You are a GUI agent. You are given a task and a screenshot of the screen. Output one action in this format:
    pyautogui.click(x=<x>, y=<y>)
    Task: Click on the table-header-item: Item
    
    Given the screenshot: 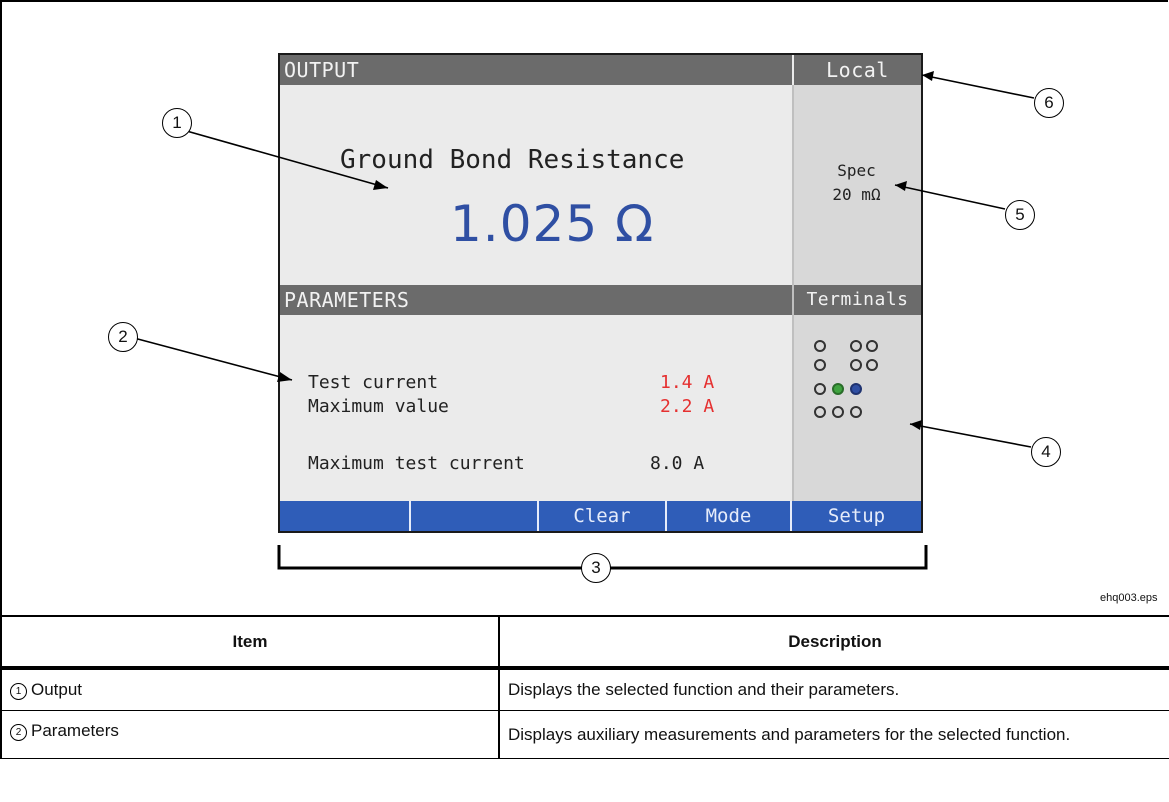 What is the action you would take?
    pyautogui.click(x=249, y=642)
    